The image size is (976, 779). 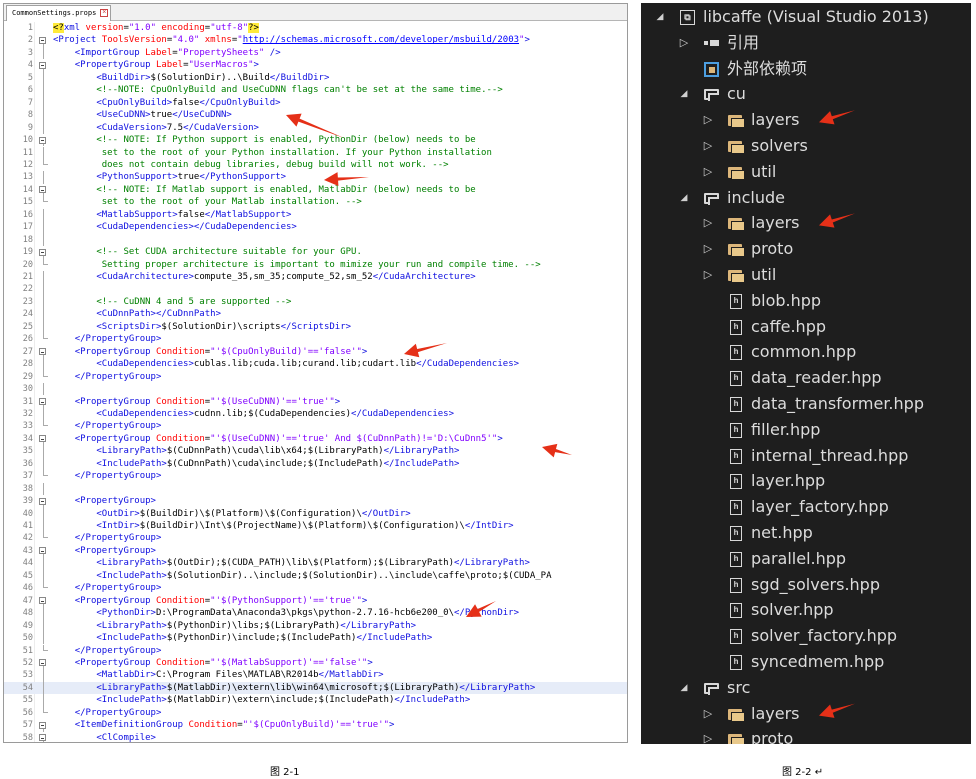 I want to click on solution-tree-item: h internal_thread.hpp, so click(x=806, y=456).